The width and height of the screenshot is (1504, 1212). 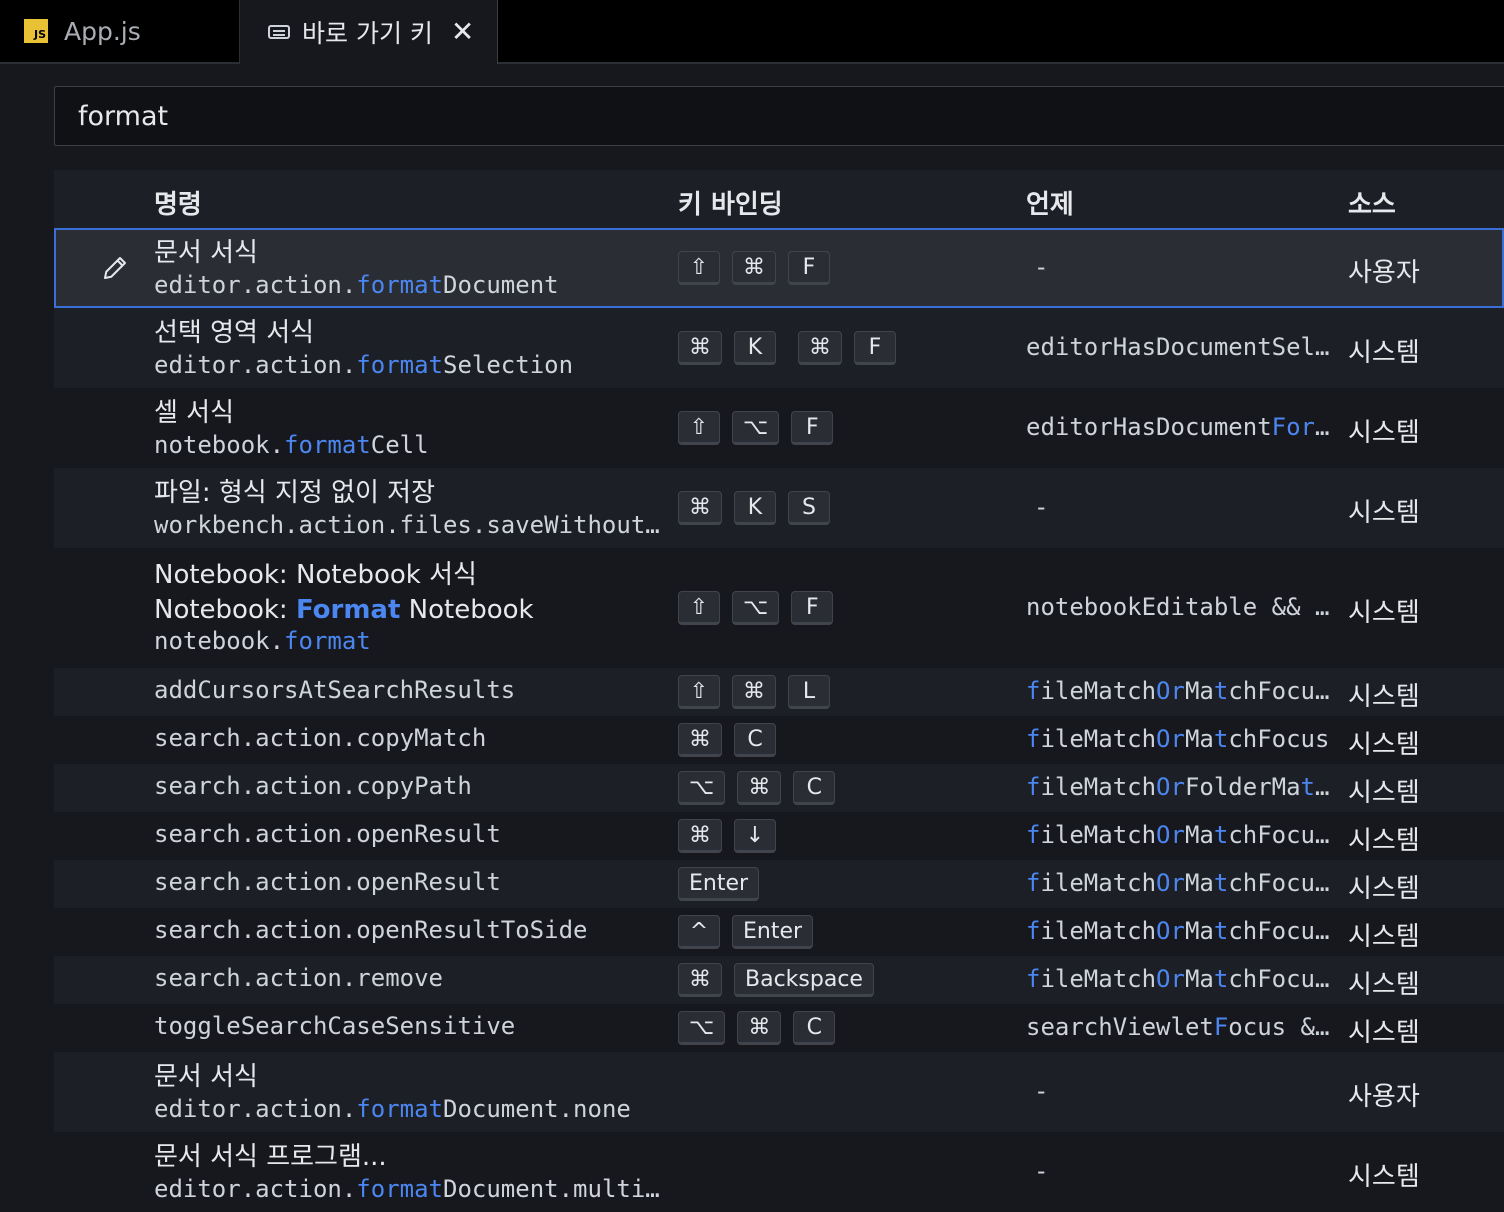 What do you see at coordinates (755, 836) in the screenshot?
I see `key-cap: ↓` at bounding box center [755, 836].